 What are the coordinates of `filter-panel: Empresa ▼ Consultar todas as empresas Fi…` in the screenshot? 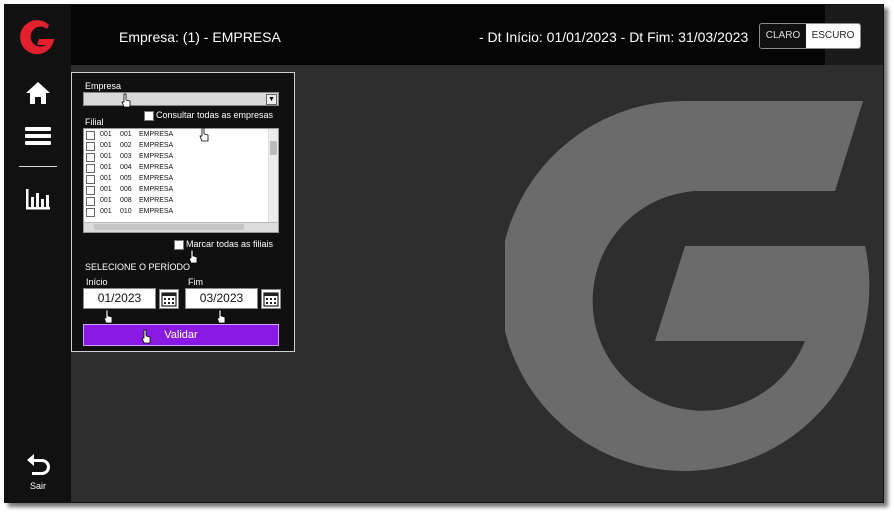 It's located at (183, 212).